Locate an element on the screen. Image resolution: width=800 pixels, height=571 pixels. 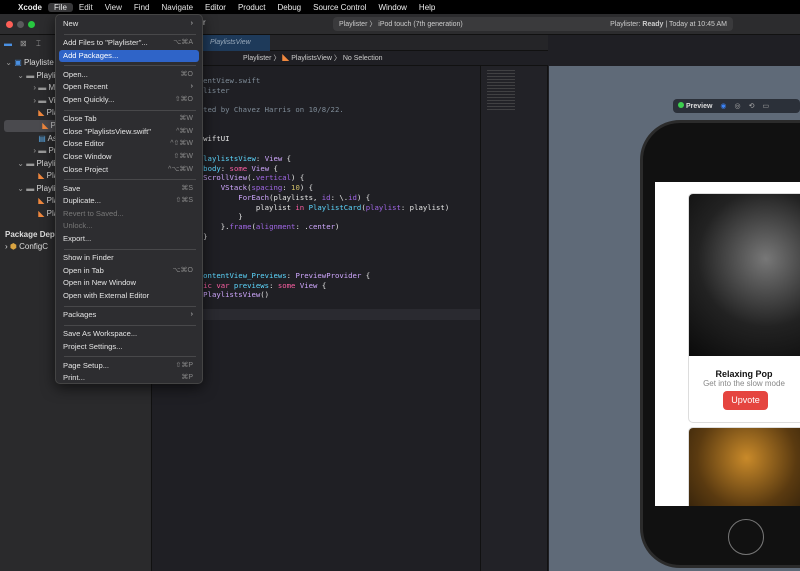
menu-item-open-in-tab: Open in Tab ⌥⌘O is located at coordinates (129, 271).